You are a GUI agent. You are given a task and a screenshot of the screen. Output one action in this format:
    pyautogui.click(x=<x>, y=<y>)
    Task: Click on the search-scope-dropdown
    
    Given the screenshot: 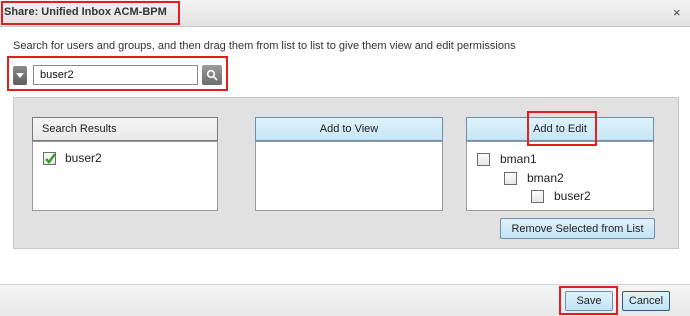 What is the action you would take?
    pyautogui.click(x=20, y=75)
    